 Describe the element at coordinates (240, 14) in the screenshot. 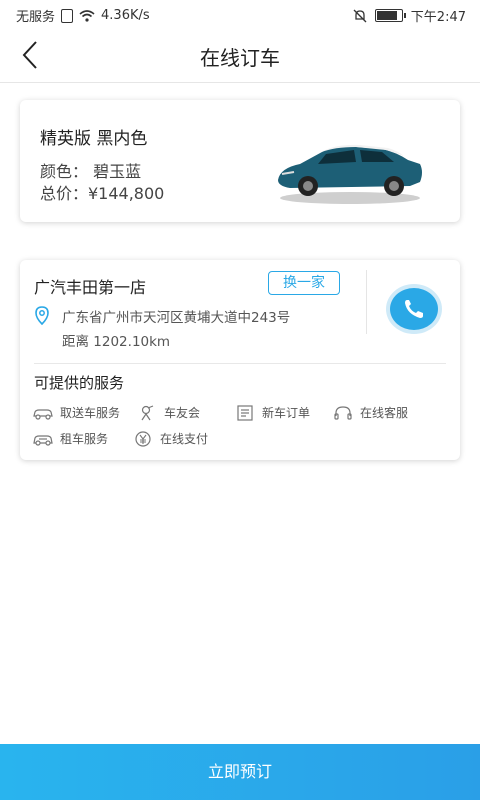

I see `status-bar: 无服务 4.36K/s 下午2:47` at that location.